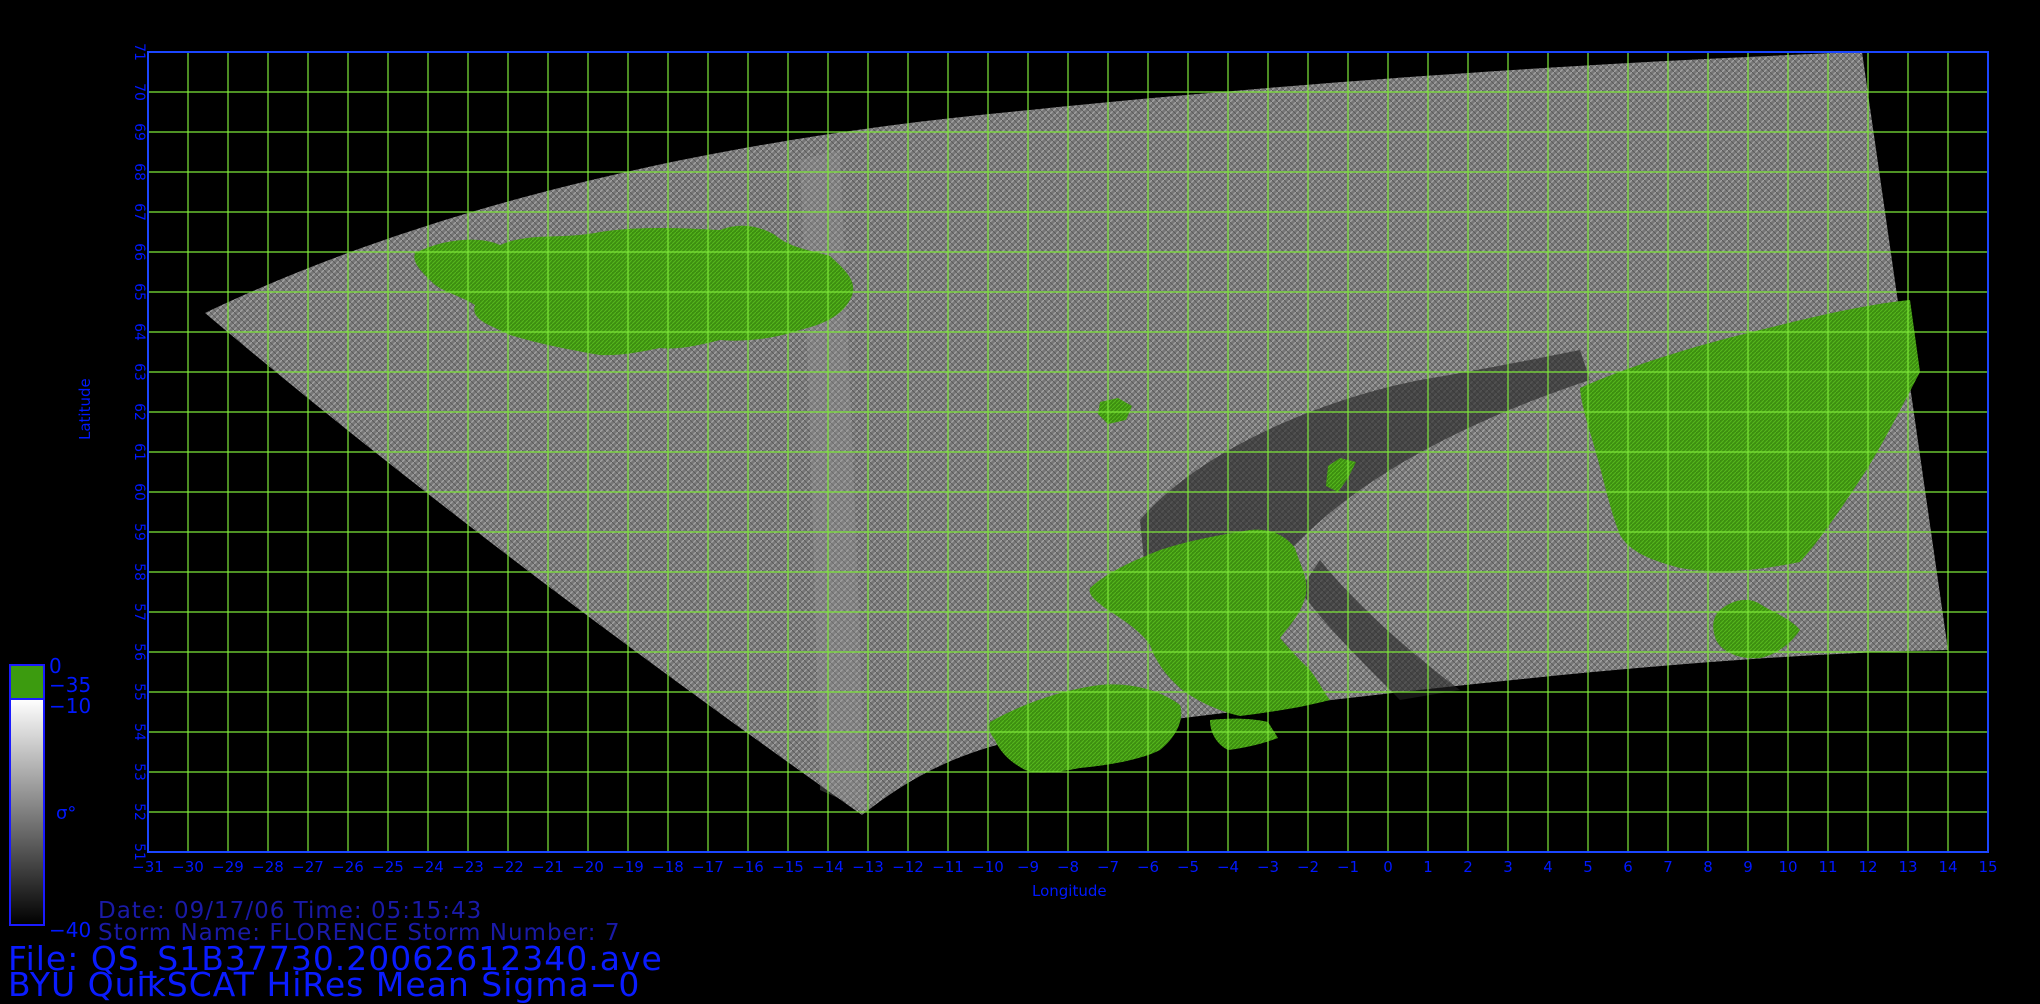 This screenshot has width=2040, height=1004. What do you see at coordinates (139, 732) in the screenshot?
I see `lat-tick-label: 54` at bounding box center [139, 732].